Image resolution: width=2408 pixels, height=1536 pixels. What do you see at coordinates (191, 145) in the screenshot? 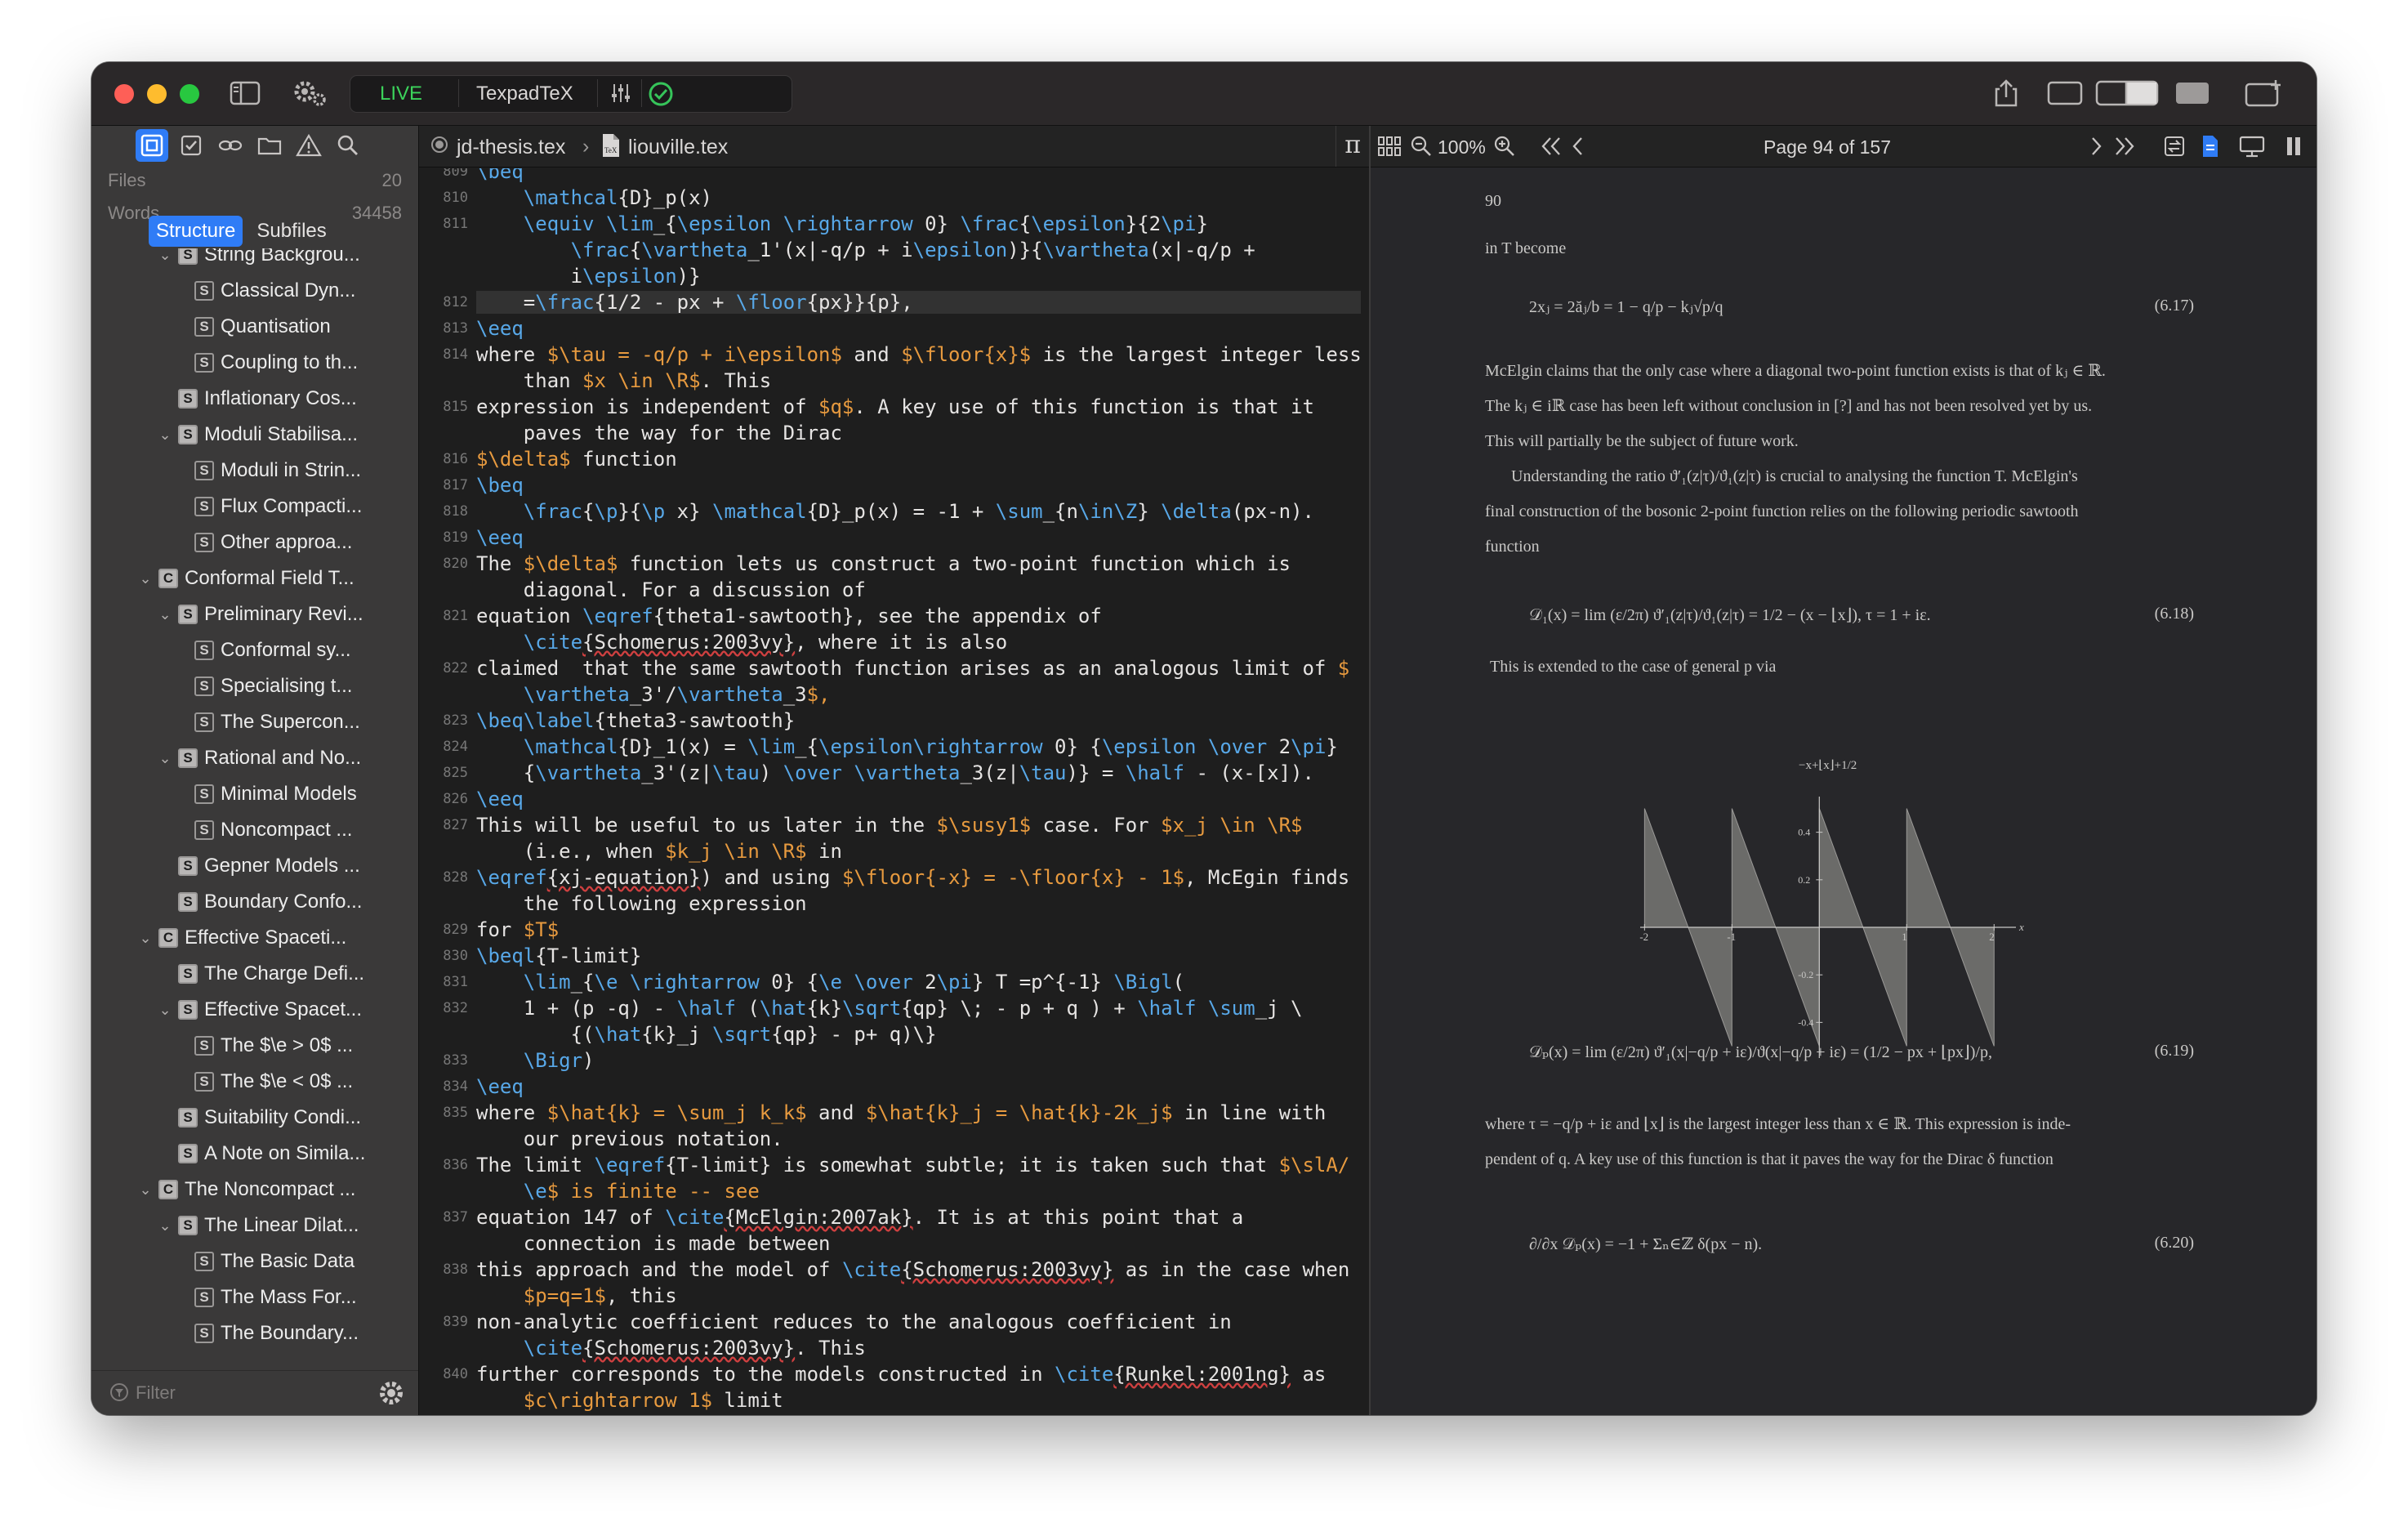
I see `todo-checkbox-icon` at bounding box center [191, 145].